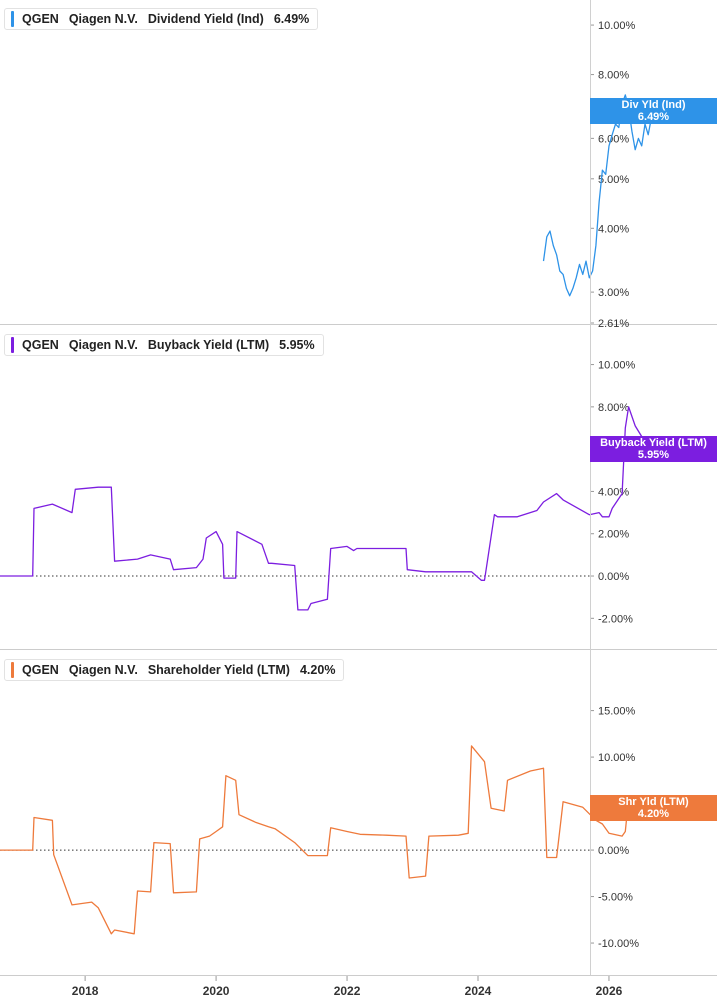 This screenshot has width=717, height=1005. What do you see at coordinates (347, 991) in the screenshot?
I see `x-tick-label: 2022` at bounding box center [347, 991].